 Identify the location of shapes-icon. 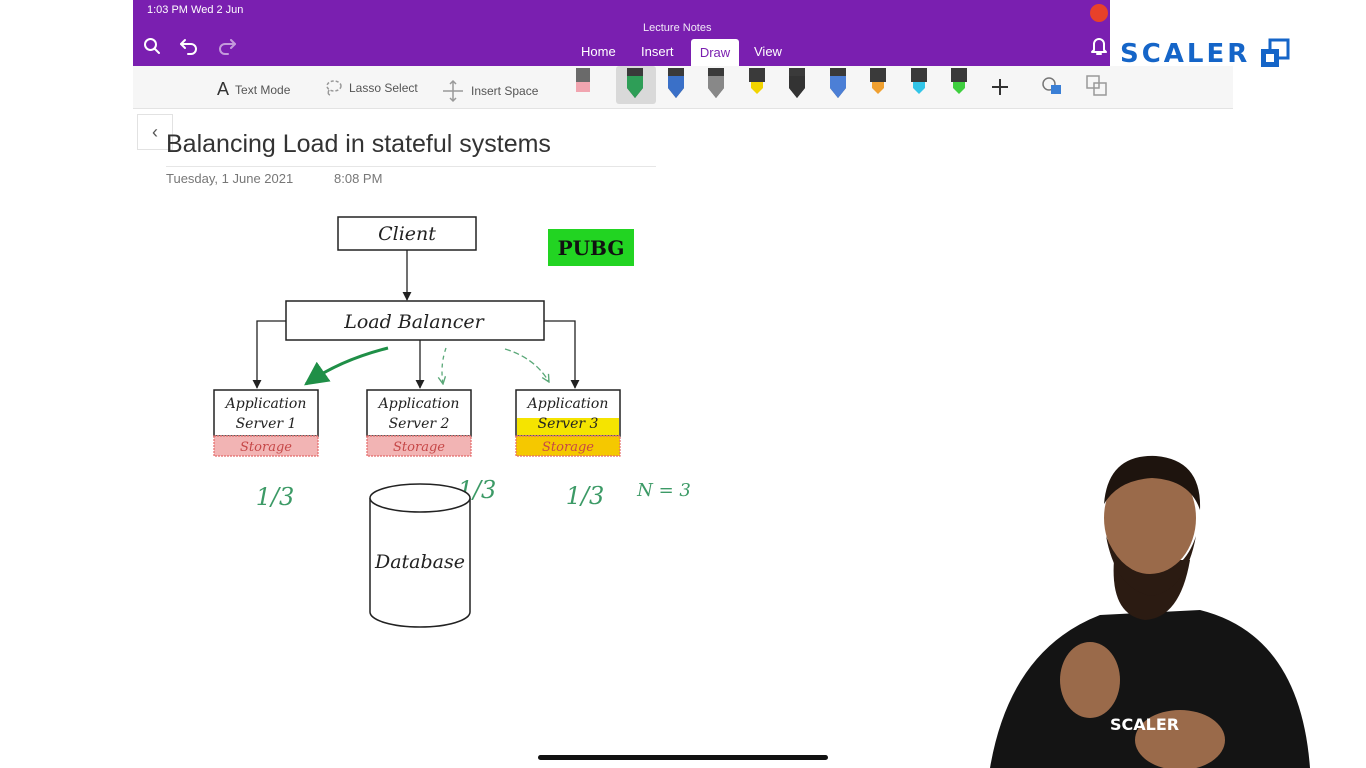
(1052, 86).